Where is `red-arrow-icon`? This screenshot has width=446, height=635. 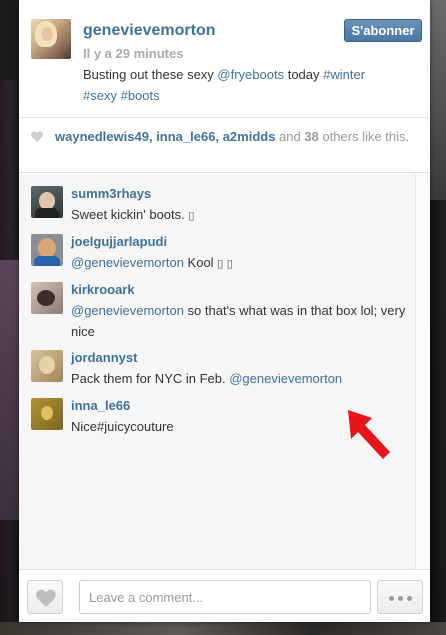
red-arrow-icon is located at coordinates (369, 434).